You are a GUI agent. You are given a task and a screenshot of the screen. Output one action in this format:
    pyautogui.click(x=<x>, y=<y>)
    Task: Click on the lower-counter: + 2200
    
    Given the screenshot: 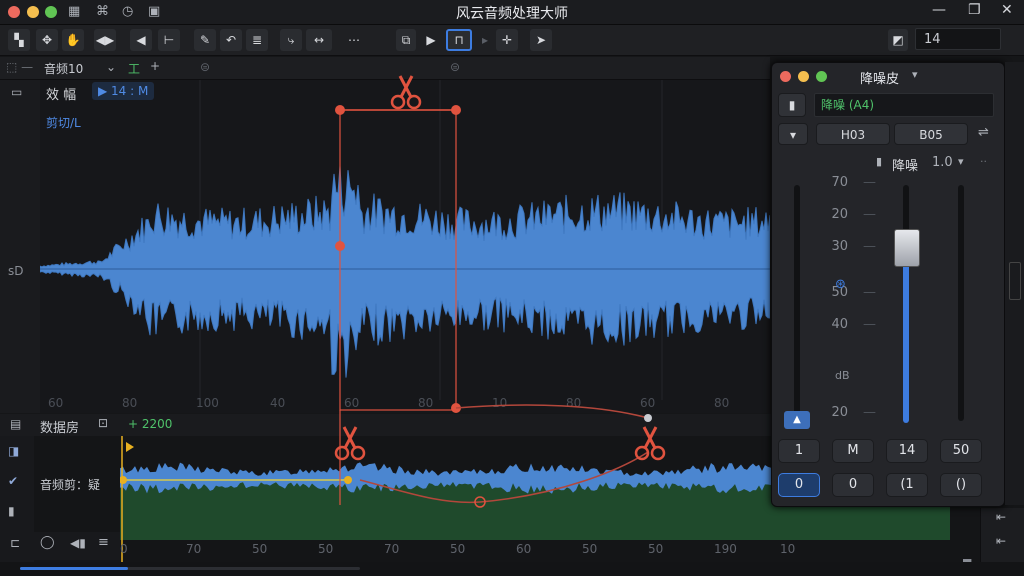 What is the action you would take?
    pyautogui.click(x=150, y=424)
    